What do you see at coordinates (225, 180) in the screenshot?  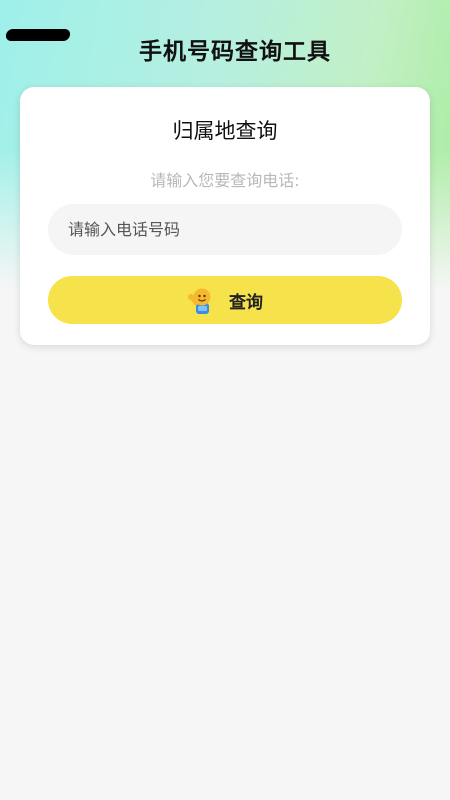 I see `card-subtitle: 请输入您要查询电话:` at bounding box center [225, 180].